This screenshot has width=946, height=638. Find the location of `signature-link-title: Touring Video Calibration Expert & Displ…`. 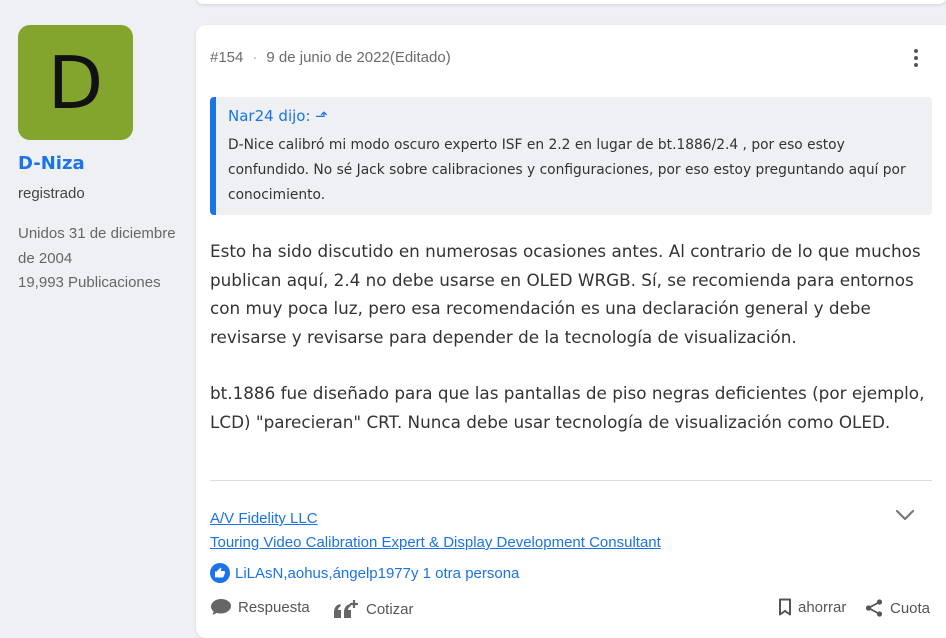

signature-link-title: Touring Video Calibration Expert & Displ… is located at coordinates (435, 543).